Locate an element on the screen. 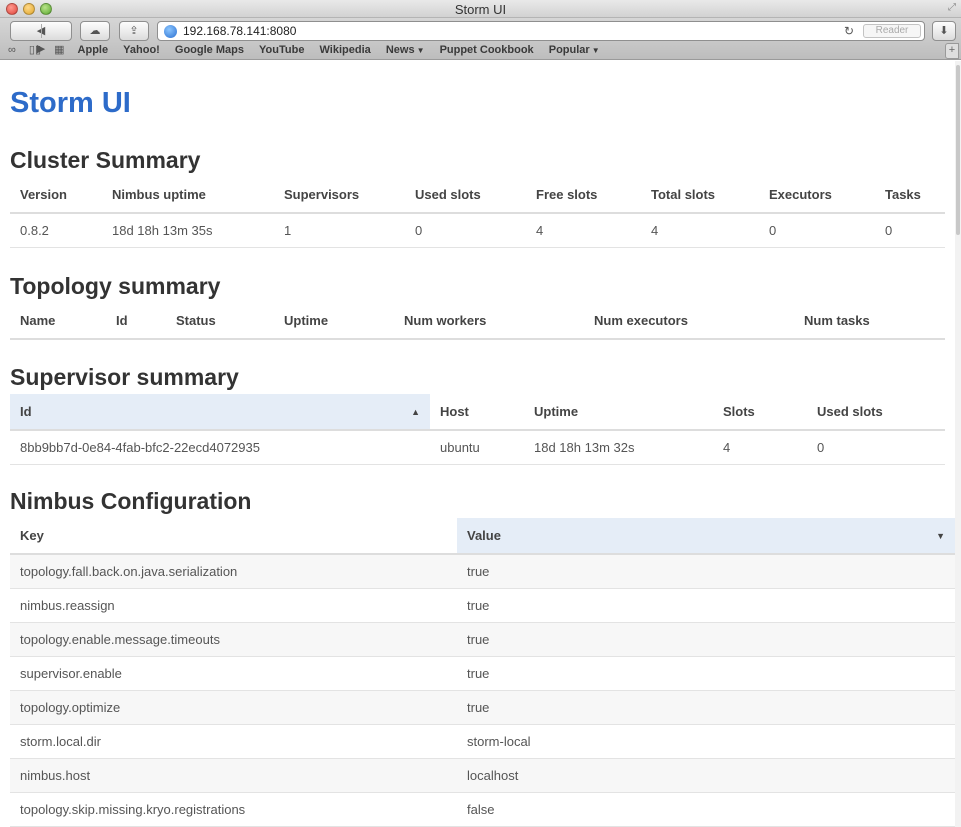 This screenshot has width=961, height=827. column-header: Executors is located at coordinates (817, 195).